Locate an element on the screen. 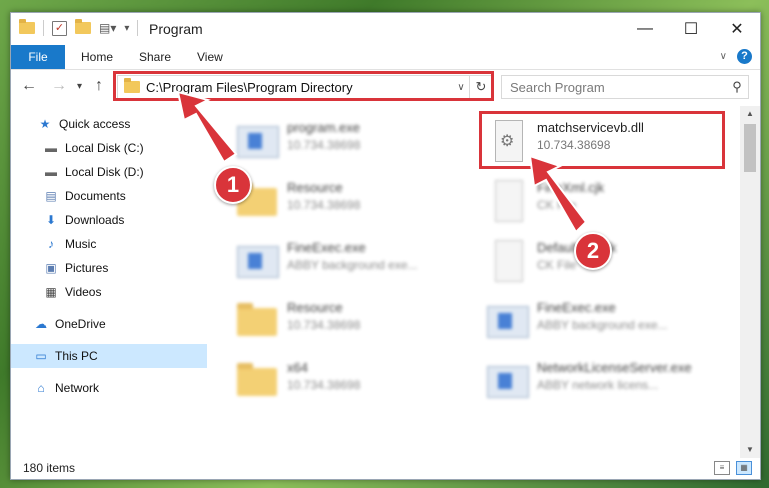 The height and width of the screenshot is (488, 769). sidebar-item-label: Documents is located at coordinates (95, 196).